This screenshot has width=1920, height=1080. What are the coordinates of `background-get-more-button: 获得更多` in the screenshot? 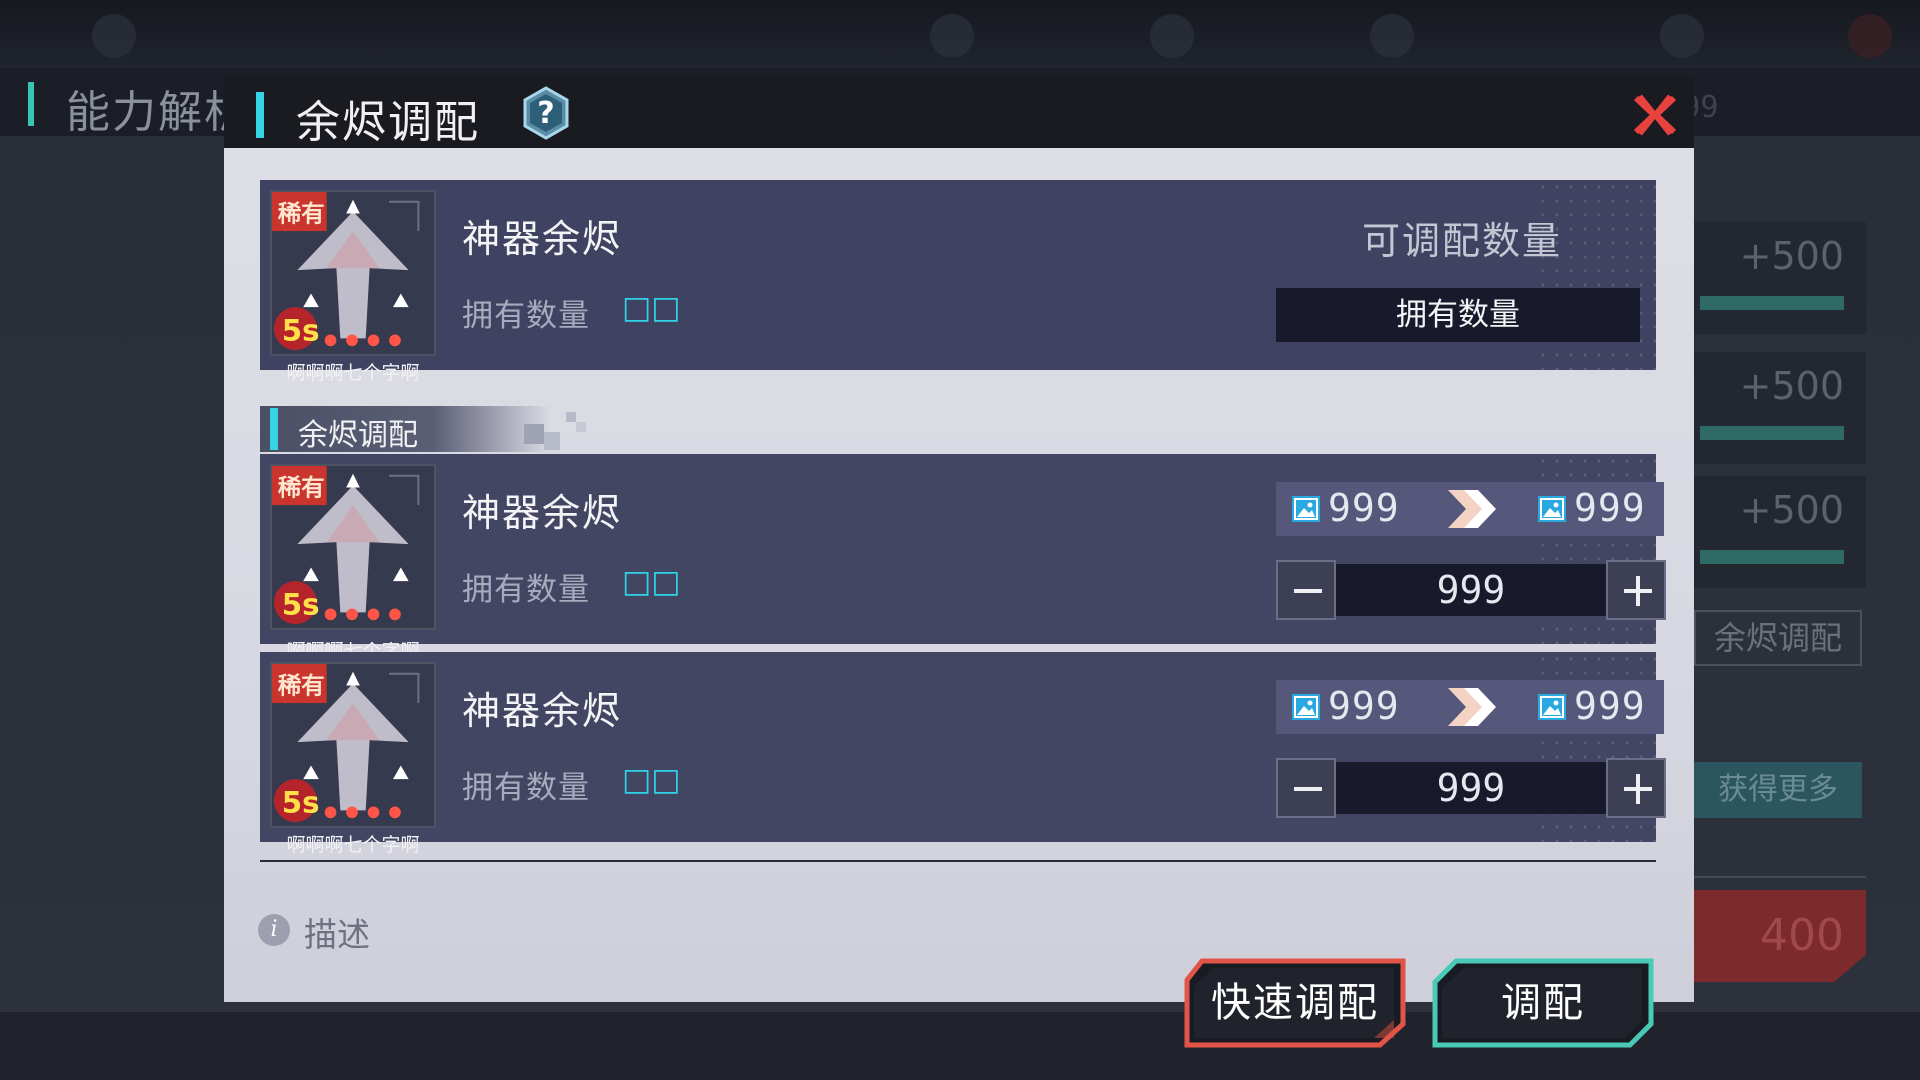 It's located at (1778, 790).